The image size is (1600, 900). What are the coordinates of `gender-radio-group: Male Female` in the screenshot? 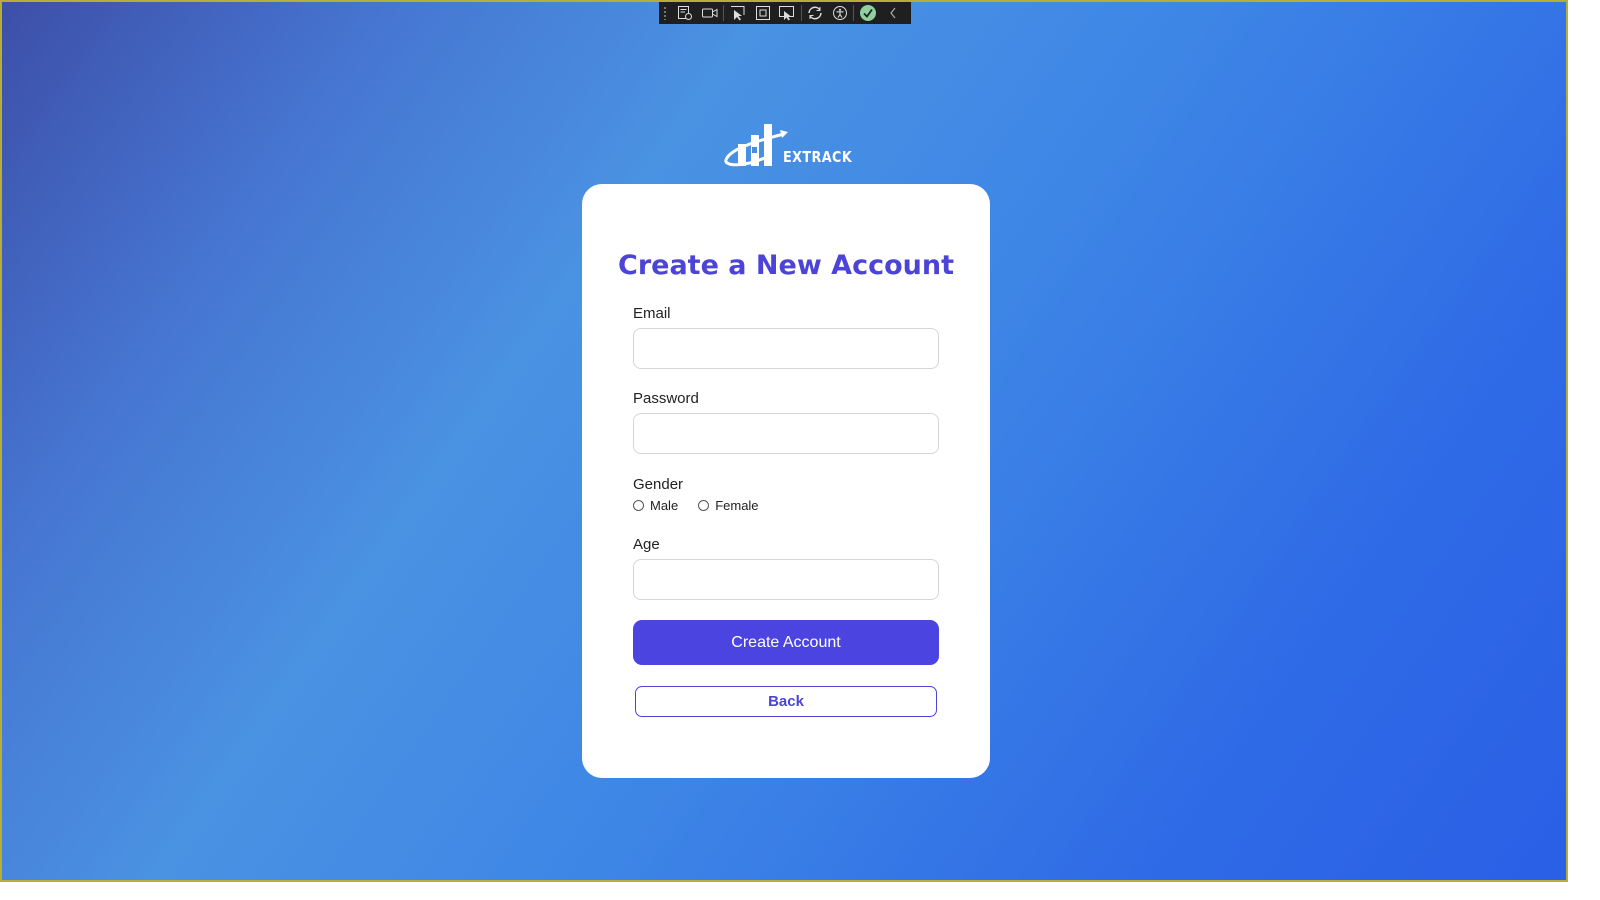 It's located at (706, 505).